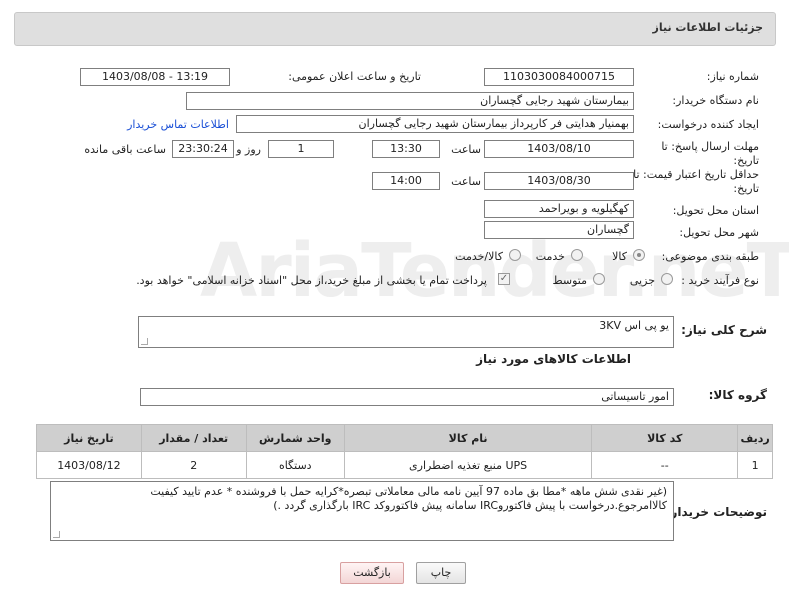  Describe the element at coordinates (406, 181) in the screenshot. I see `validity-time-field: 14:00` at that location.